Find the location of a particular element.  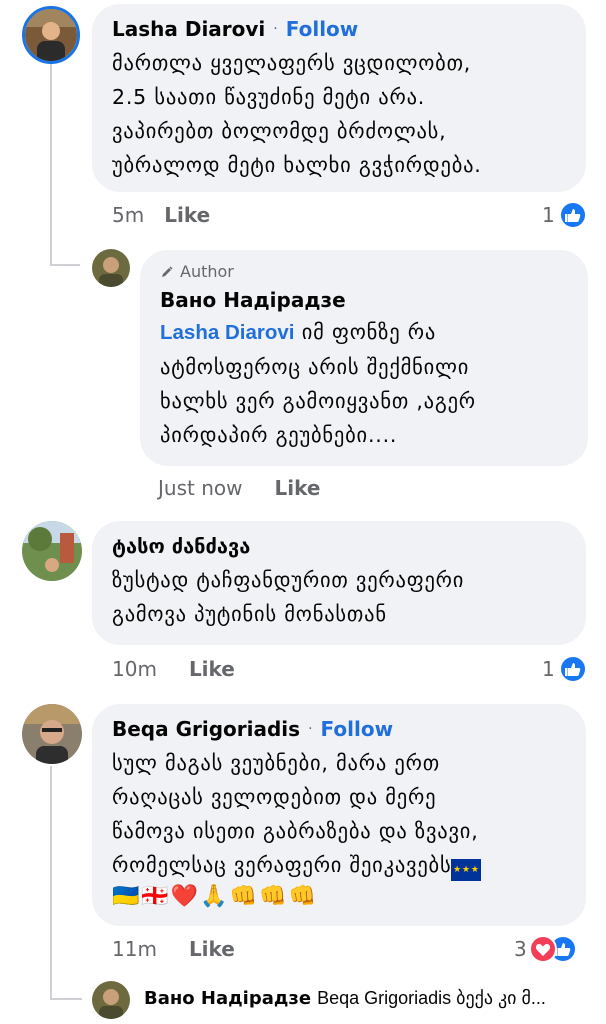

emoji: 🇺🇦 is located at coordinates (126, 896).